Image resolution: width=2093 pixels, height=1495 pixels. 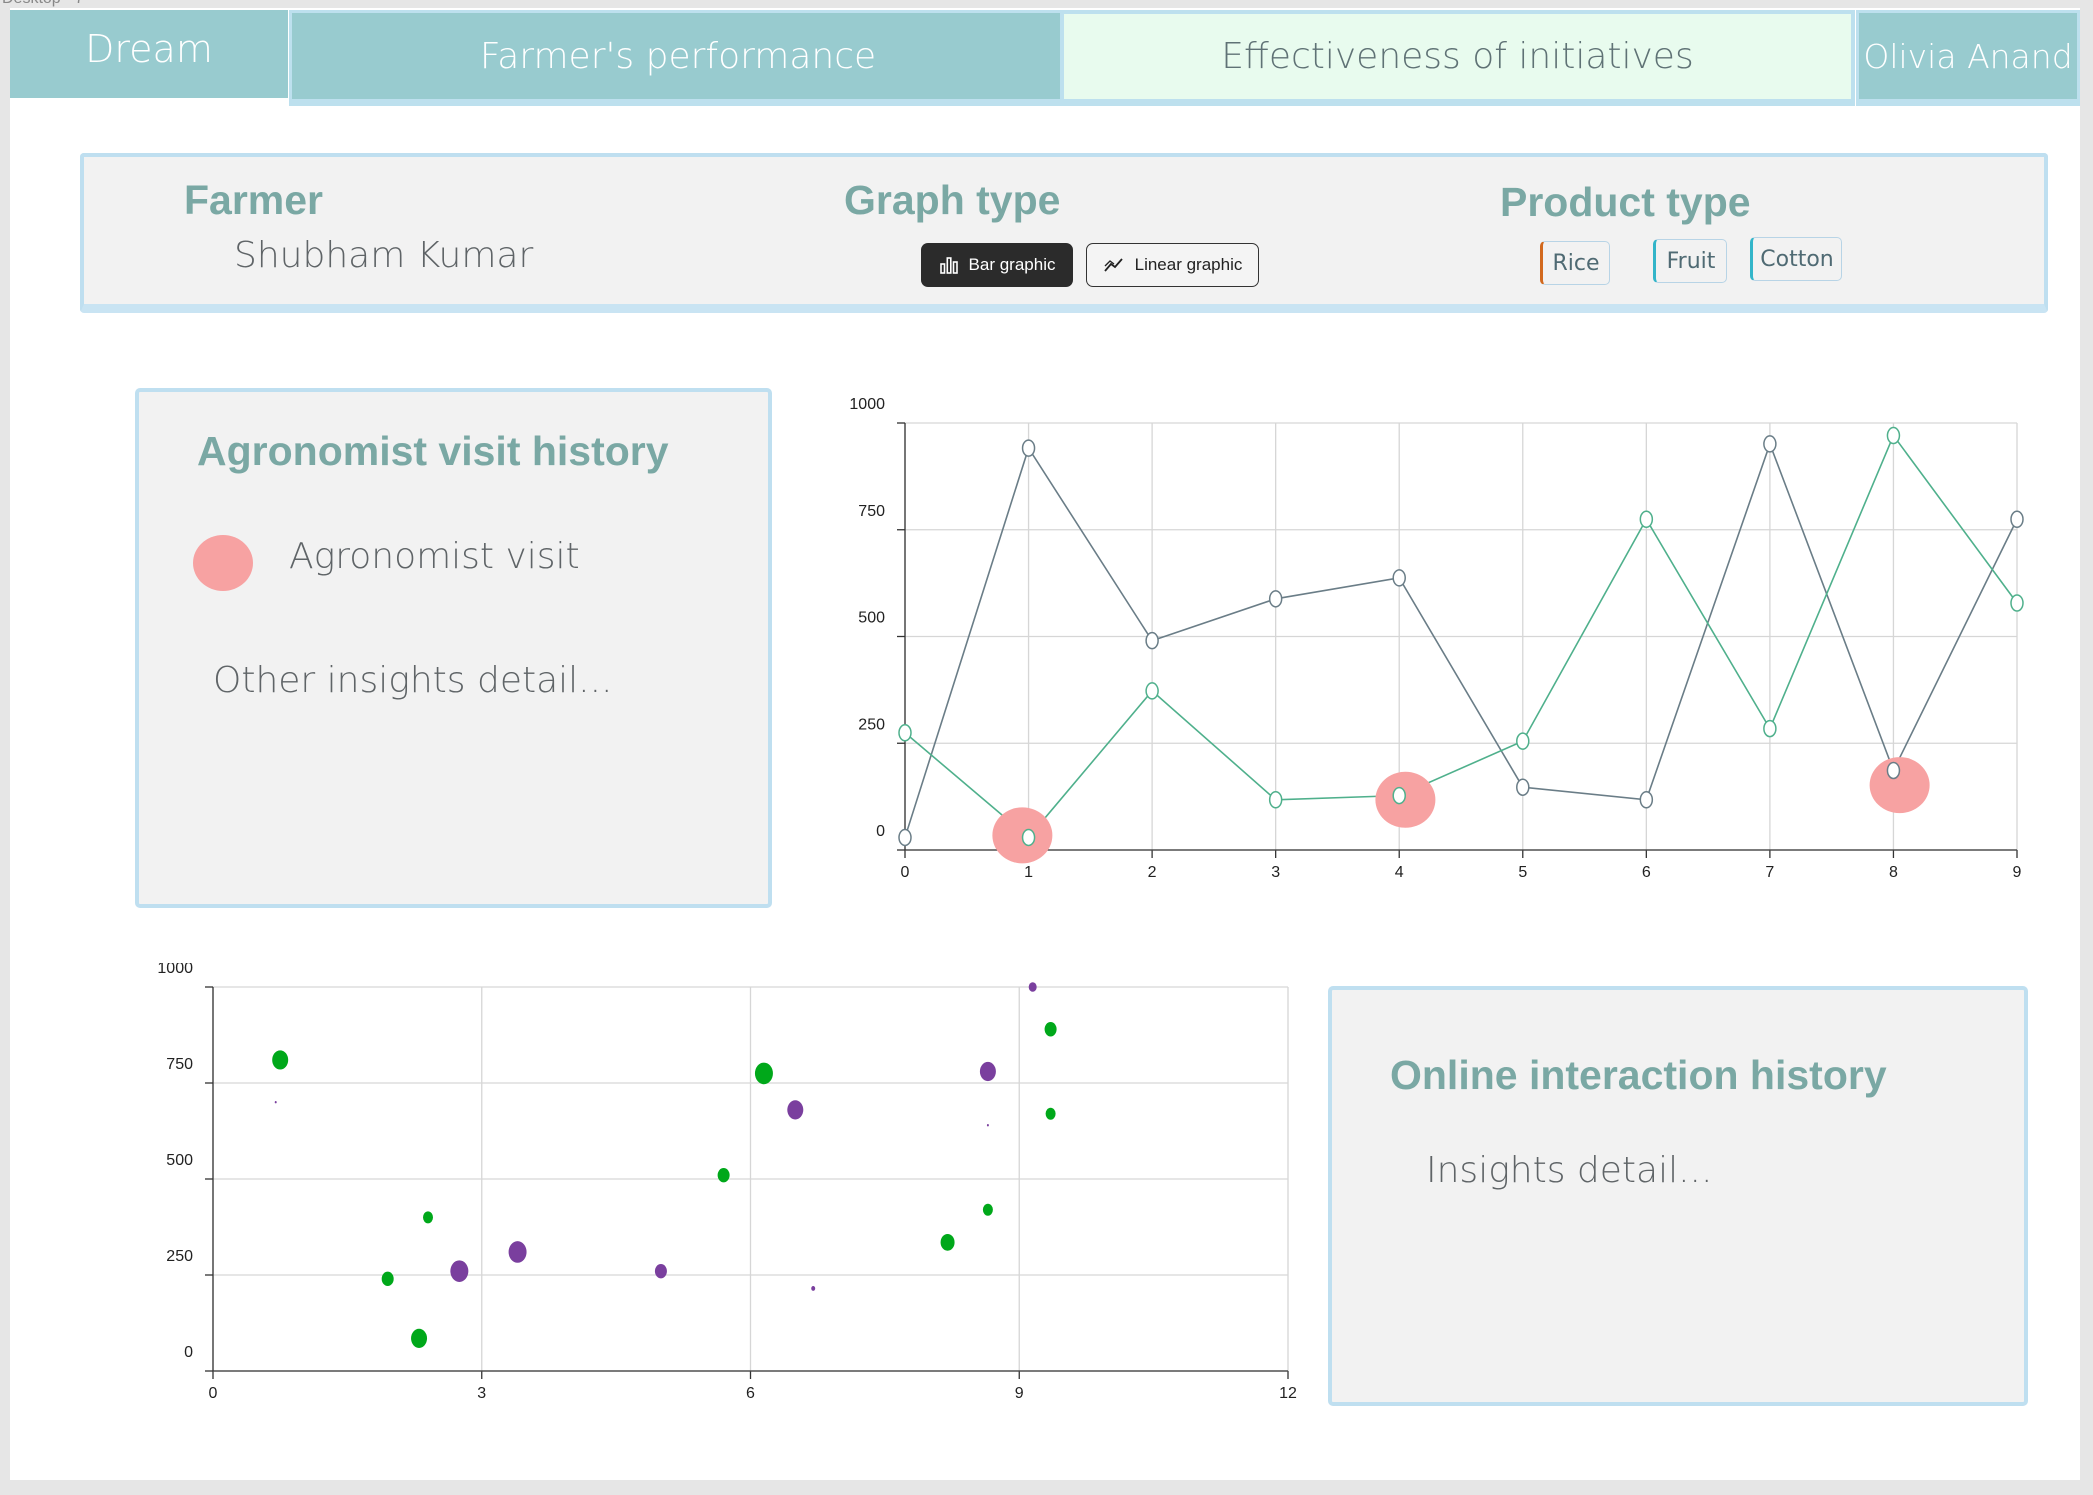 I want to click on series-line-dark, so click(x=1461, y=639).